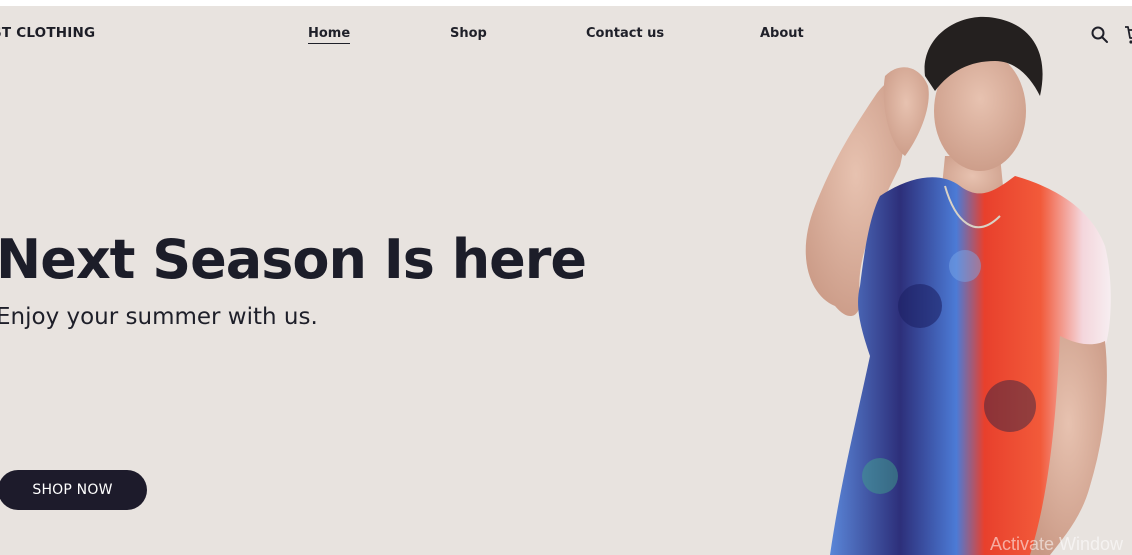 The height and width of the screenshot is (555, 1132). What do you see at coordinates (293, 259) in the screenshot?
I see `hero-headline: Next Season Is here` at bounding box center [293, 259].